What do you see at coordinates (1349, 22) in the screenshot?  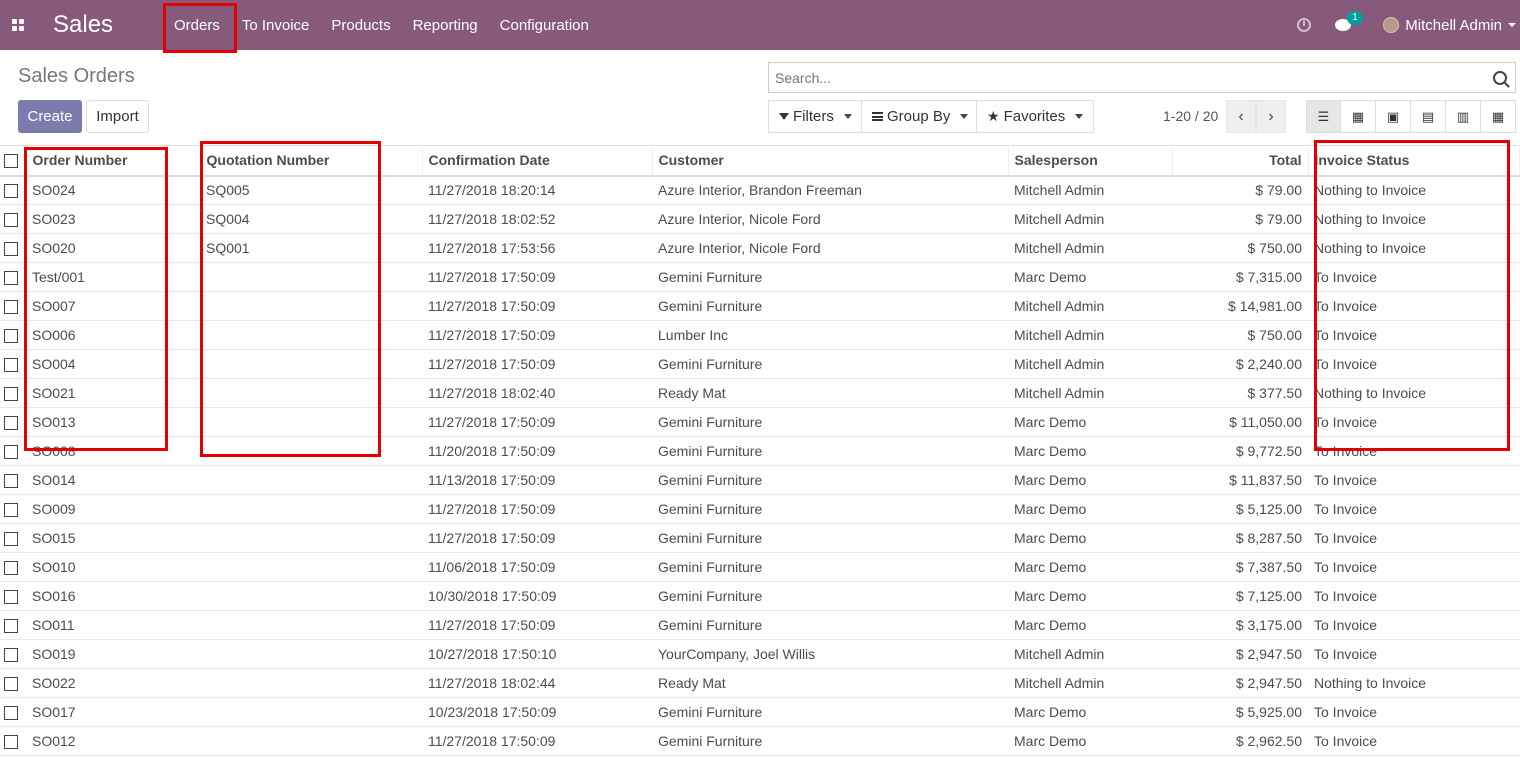 I see `messaging-button: 1` at bounding box center [1349, 22].